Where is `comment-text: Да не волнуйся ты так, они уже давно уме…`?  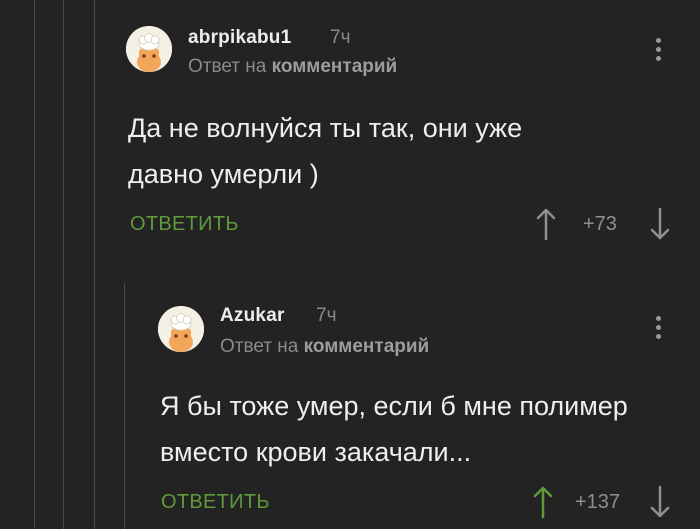 comment-text: Да не волнуйся ты так, они уже давно уме… is located at coordinates (325, 151).